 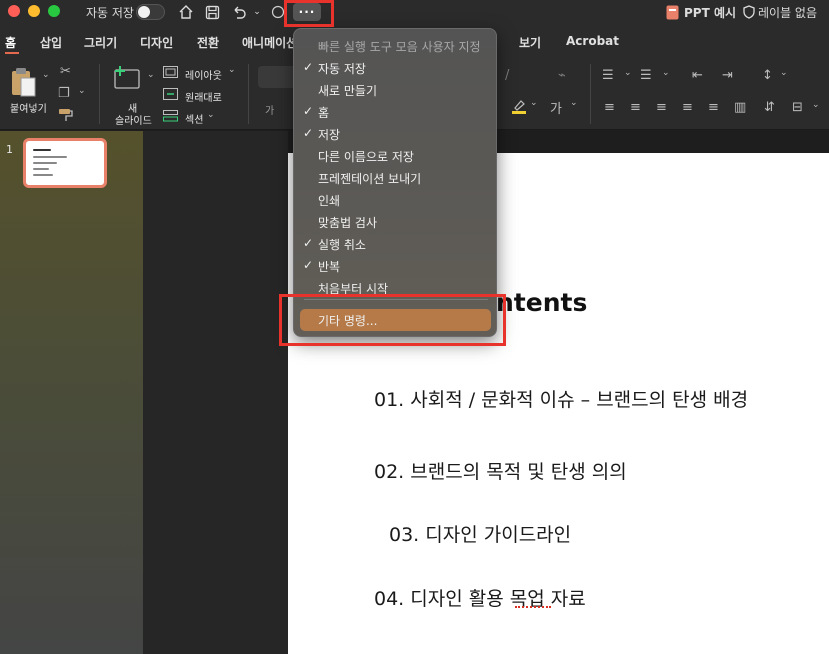 I want to click on shadow-text-icon: /, so click(x=507, y=75).